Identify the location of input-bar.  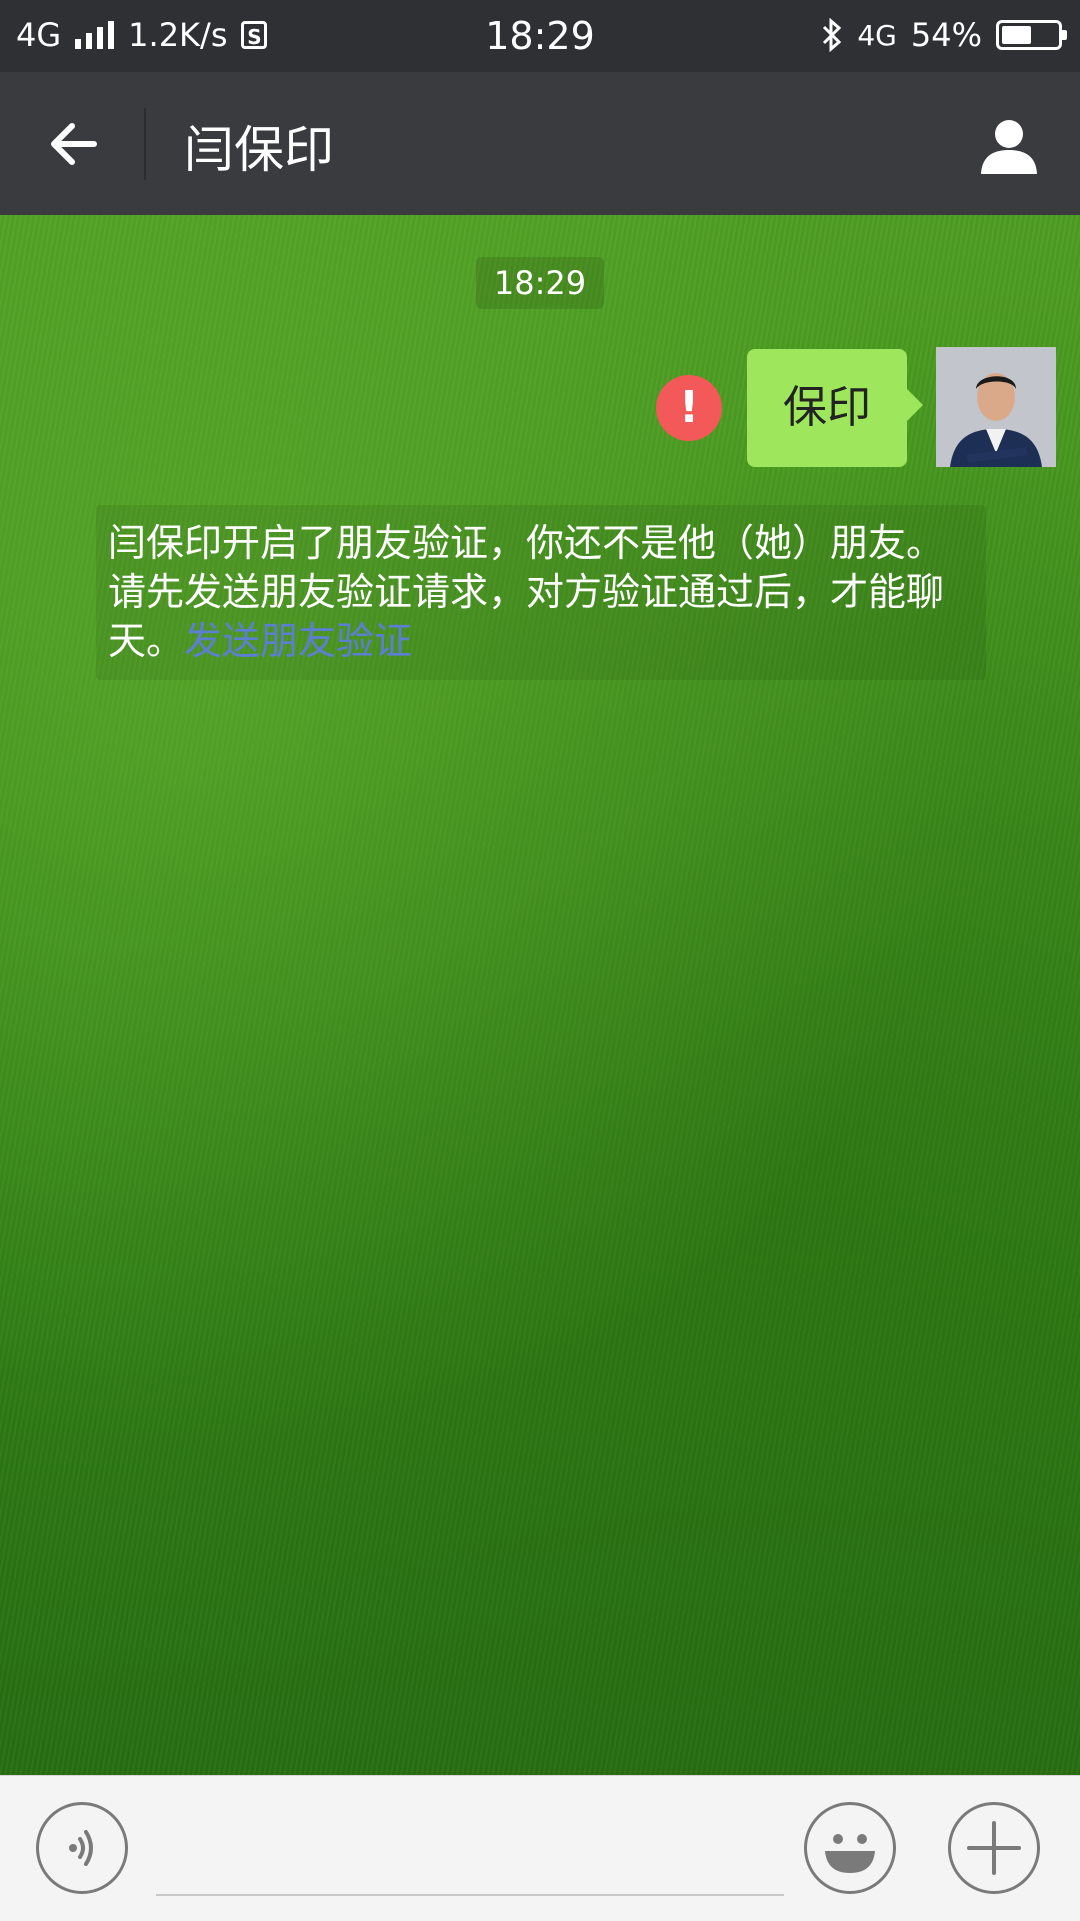
(540, 1848).